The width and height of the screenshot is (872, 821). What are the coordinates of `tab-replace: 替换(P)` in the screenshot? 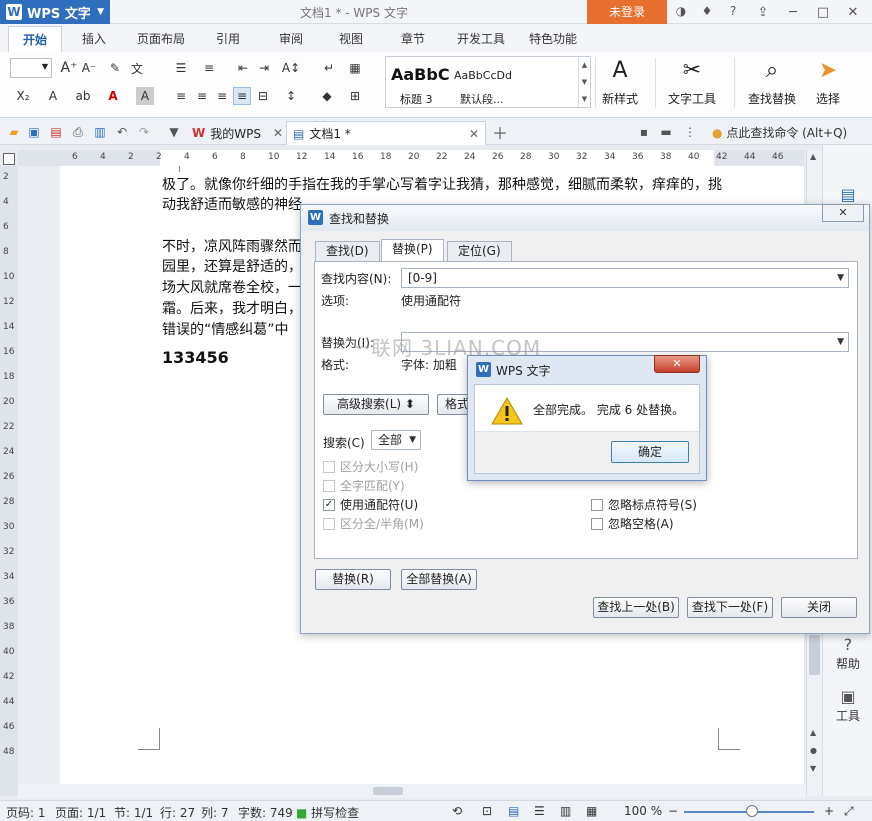 It's located at (412, 250).